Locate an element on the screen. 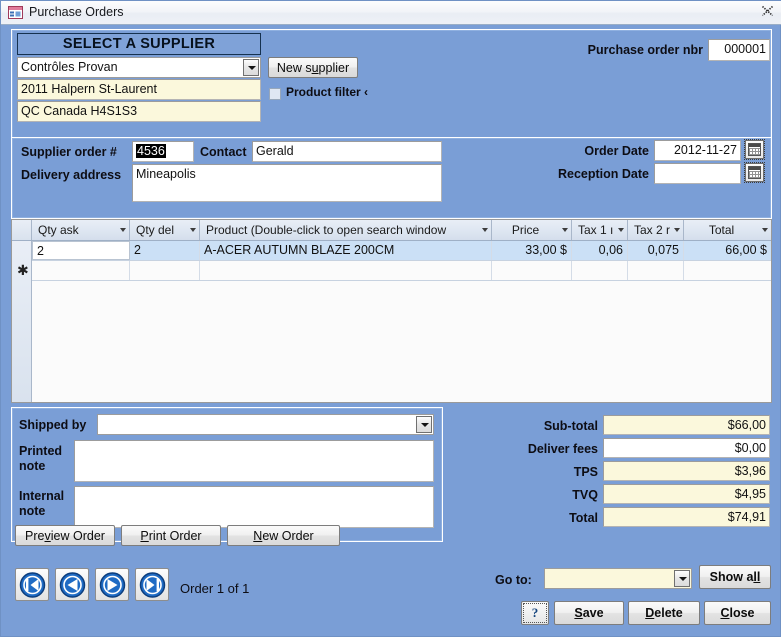 This screenshot has width=781, height=637. total-label: Deliver fees is located at coordinates (562, 449).